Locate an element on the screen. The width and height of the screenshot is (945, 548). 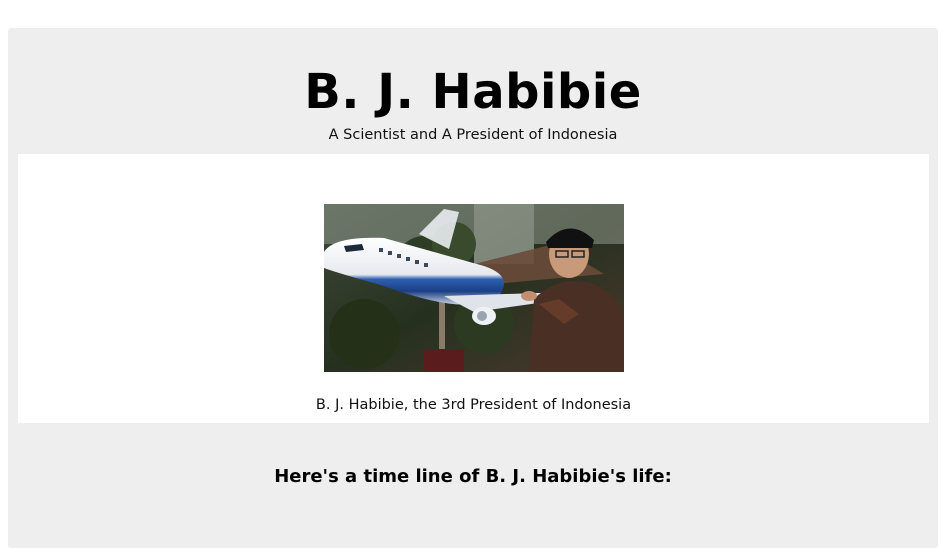
habibie-photo is located at coordinates (474, 288).